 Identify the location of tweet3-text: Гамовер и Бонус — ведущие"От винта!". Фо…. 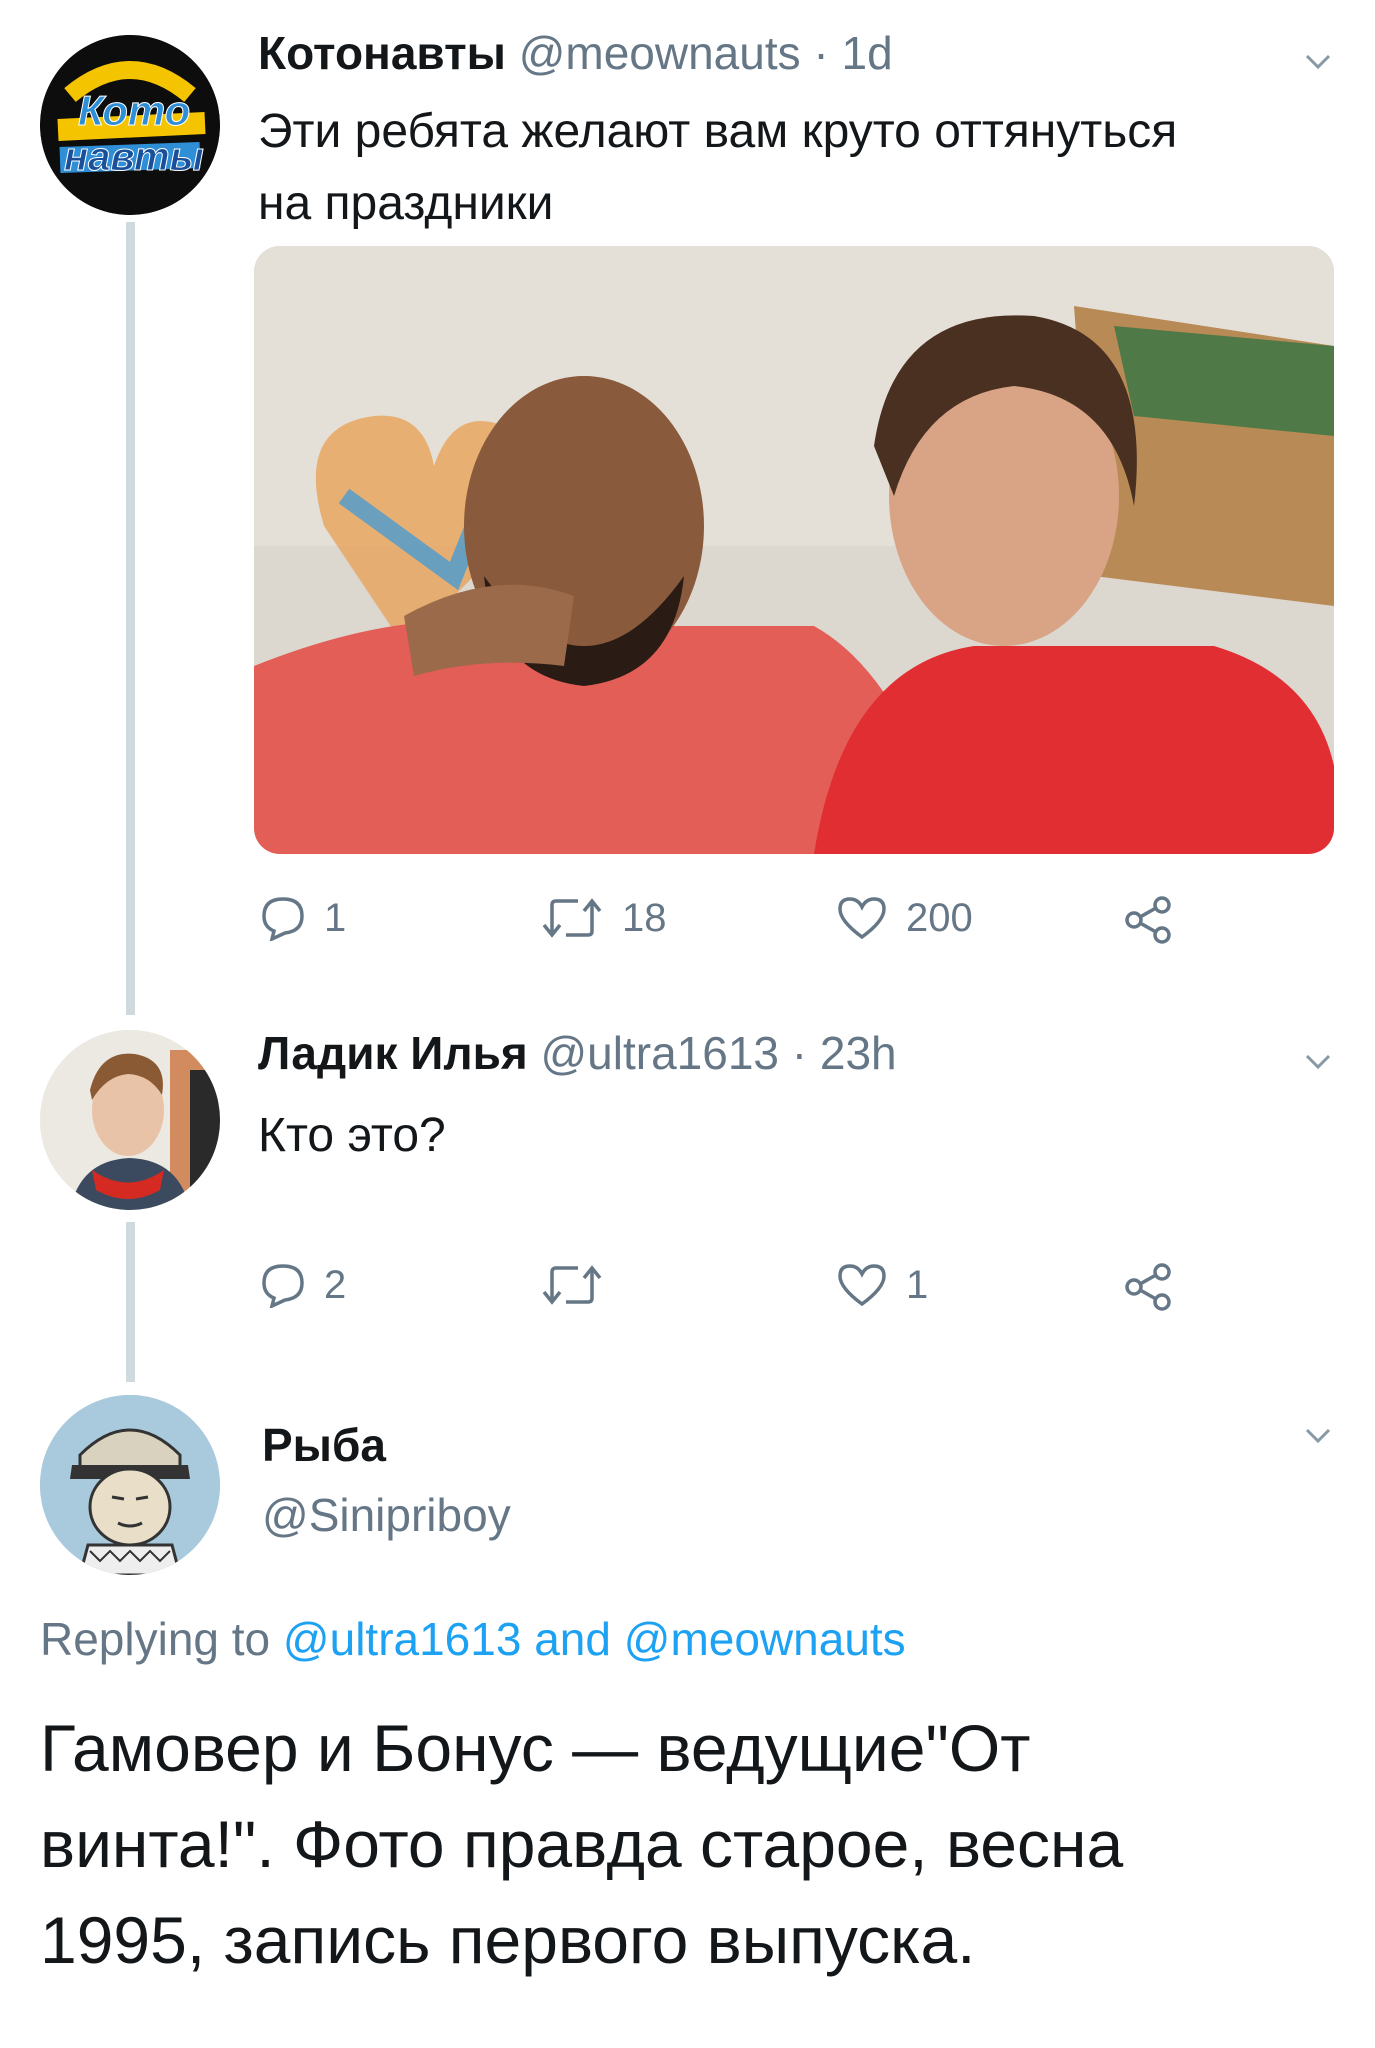
(581, 1844).